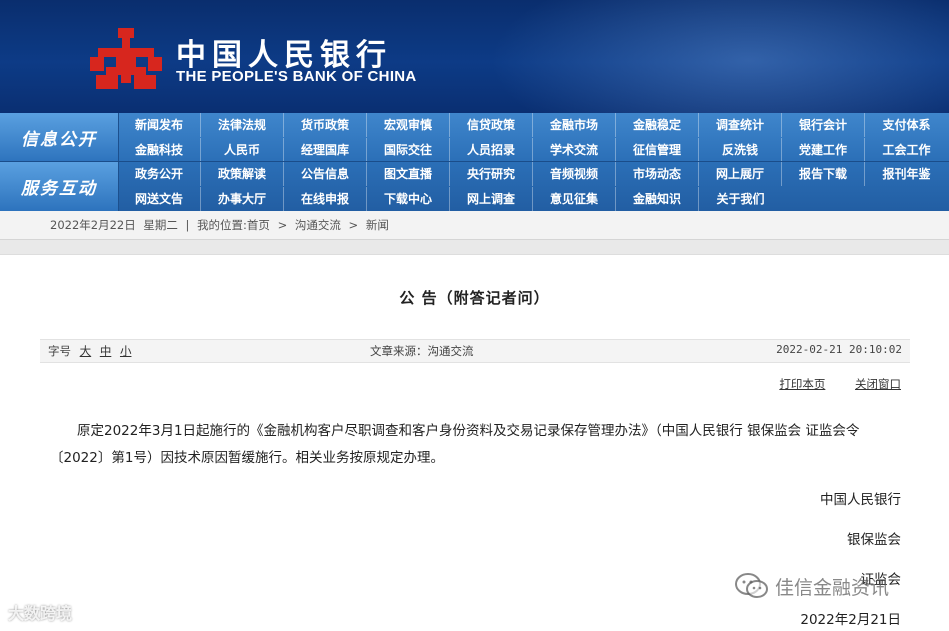 The height and width of the screenshot is (631, 949). What do you see at coordinates (823, 150) in the screenshot?
I see `nav-item: 党建工作` at bounding box center [823, 150].